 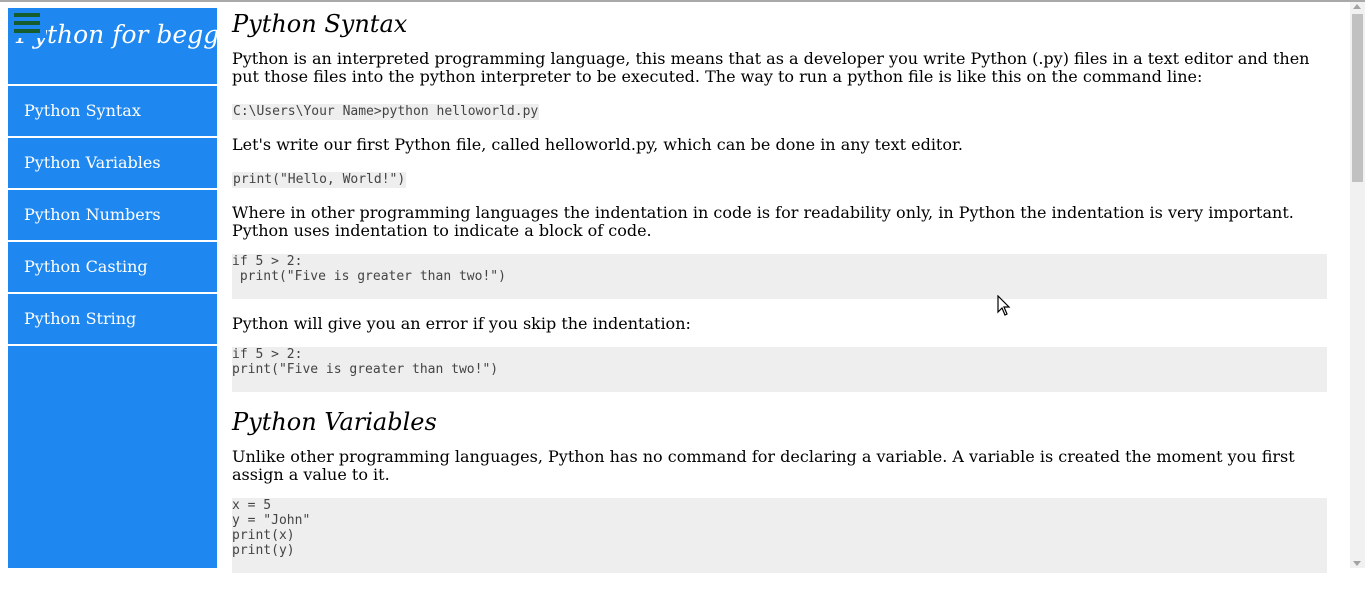 What do you see at coordinates (320, 24) in the screenshot?
I see `section-title-syntax: Python Syntax` at bounding box center [320, 24].